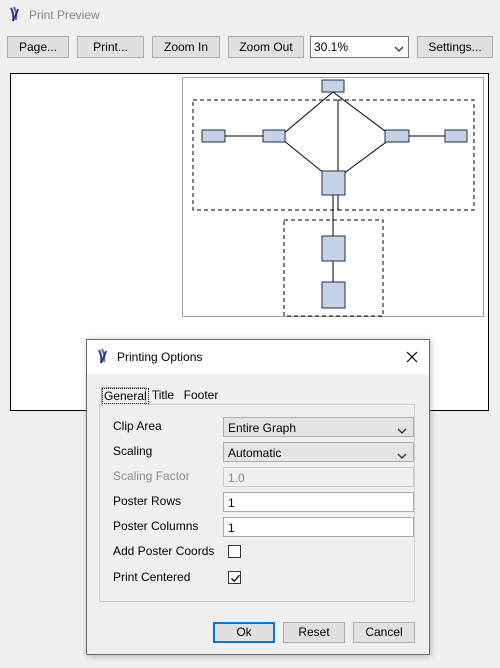 This screenshot has height=668, width=500. What do you see at coordinates (359, 47) in the screenshot?
I see `zoom-level-select: 30.1%` at bounding box center [359, 47].